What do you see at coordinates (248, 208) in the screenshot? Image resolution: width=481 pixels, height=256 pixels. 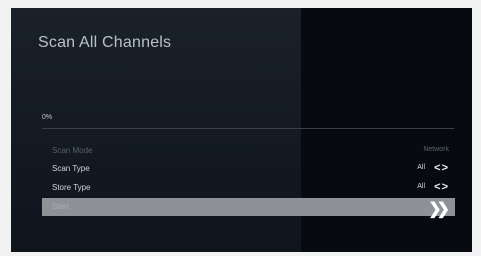 I see `start-button: Start ❯❯` at bounding box center [248, 208].